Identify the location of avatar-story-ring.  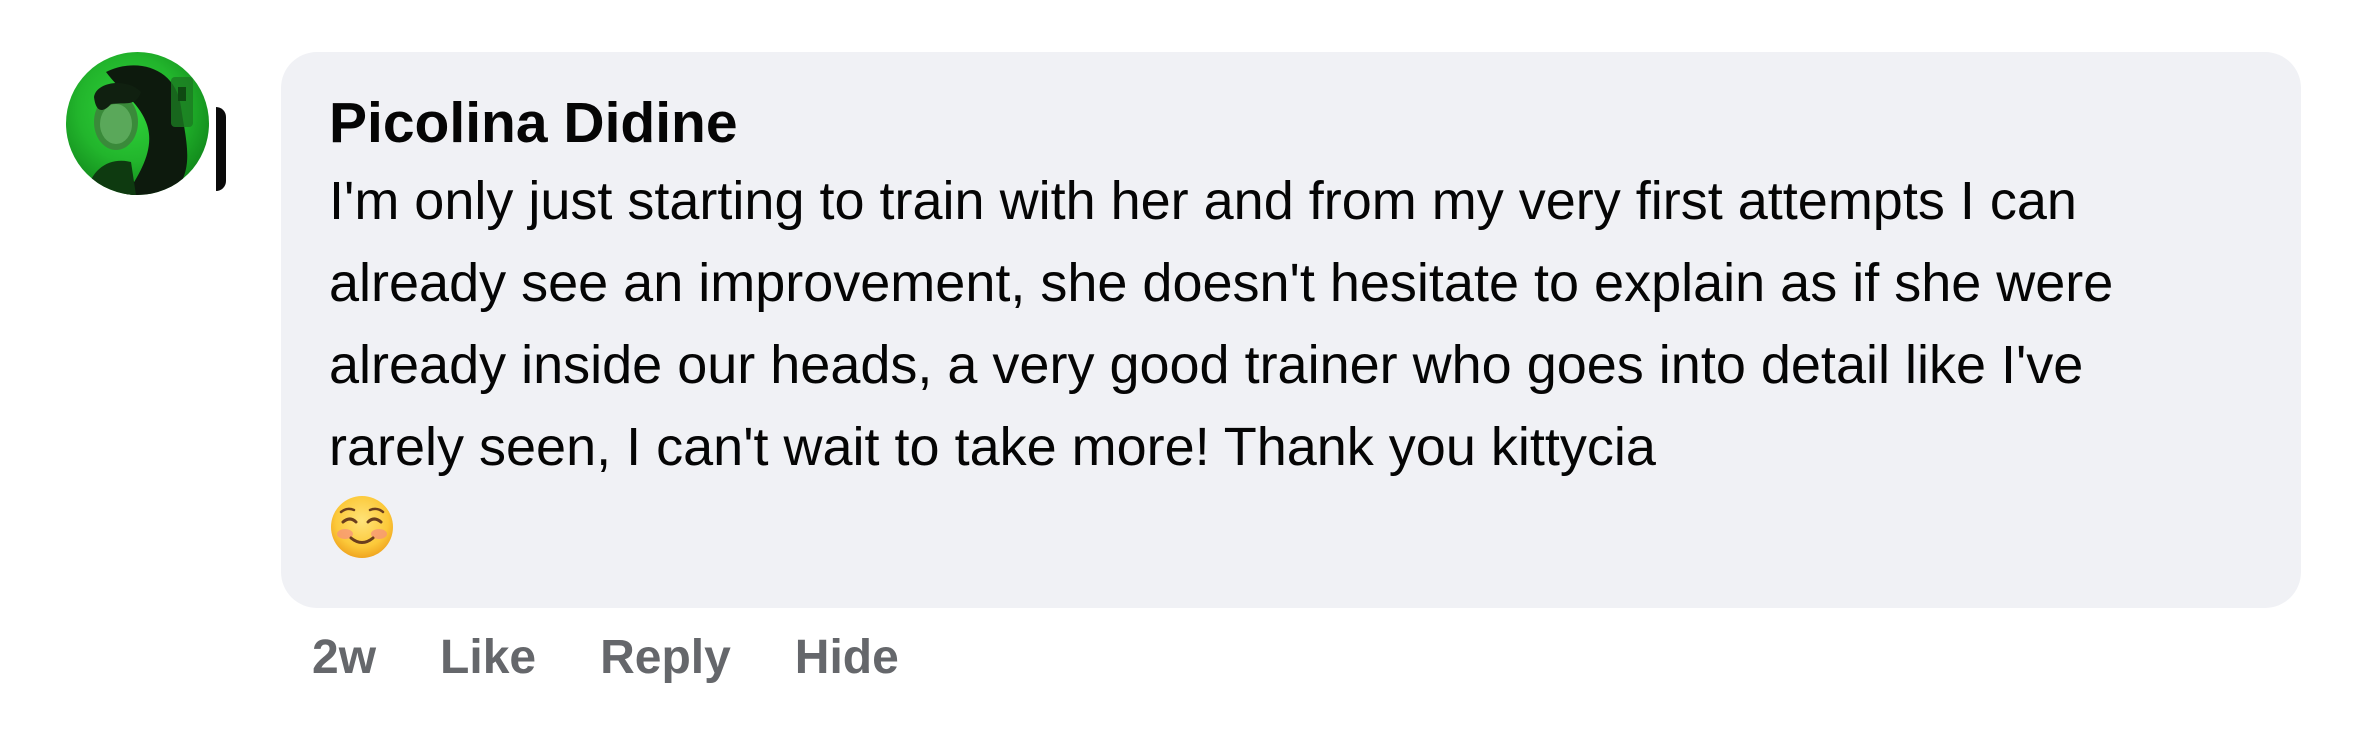
(221, 149).